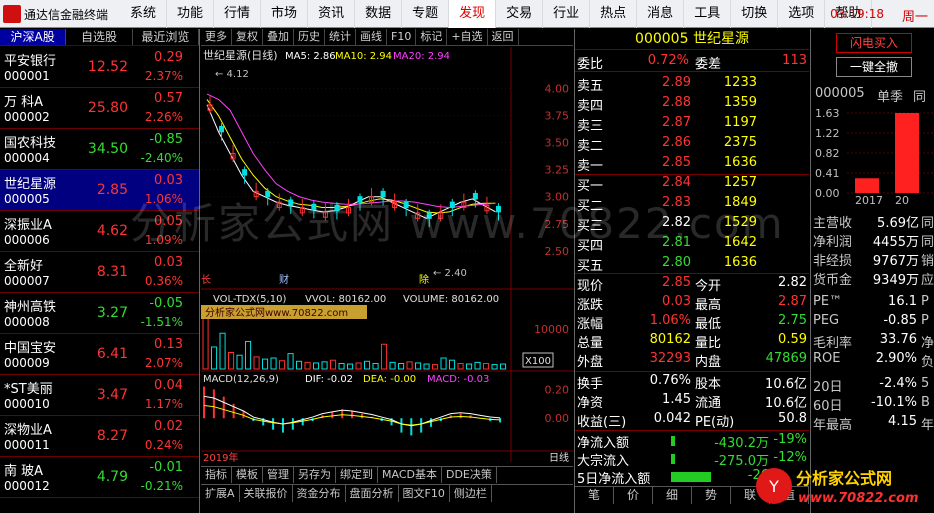  Describe the element at coordinates (191, 14) in the screenshot. I see `menu-item-1: 功能` at that location.